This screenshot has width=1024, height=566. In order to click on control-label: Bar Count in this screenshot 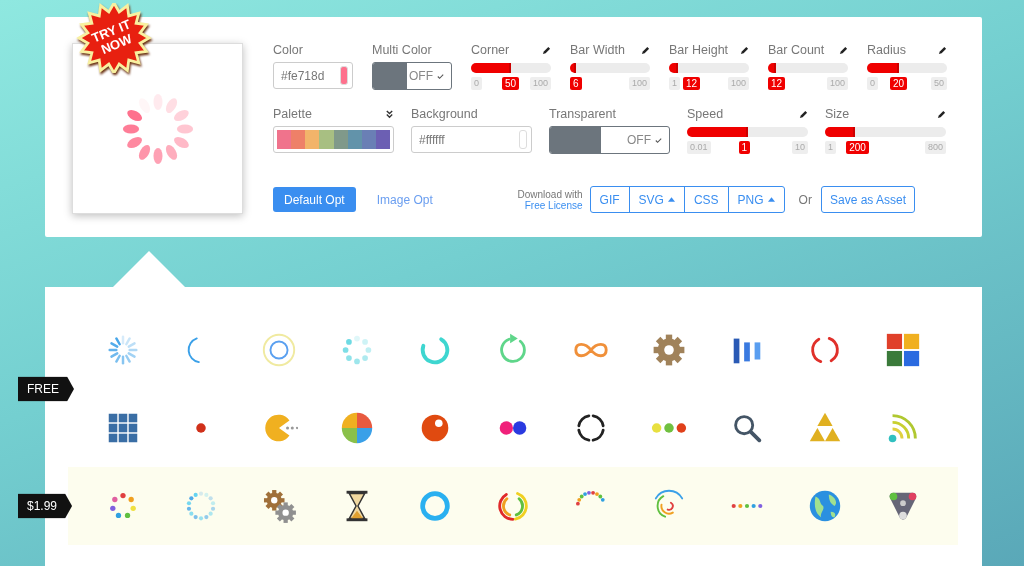, I will do `click(796, 50)`.